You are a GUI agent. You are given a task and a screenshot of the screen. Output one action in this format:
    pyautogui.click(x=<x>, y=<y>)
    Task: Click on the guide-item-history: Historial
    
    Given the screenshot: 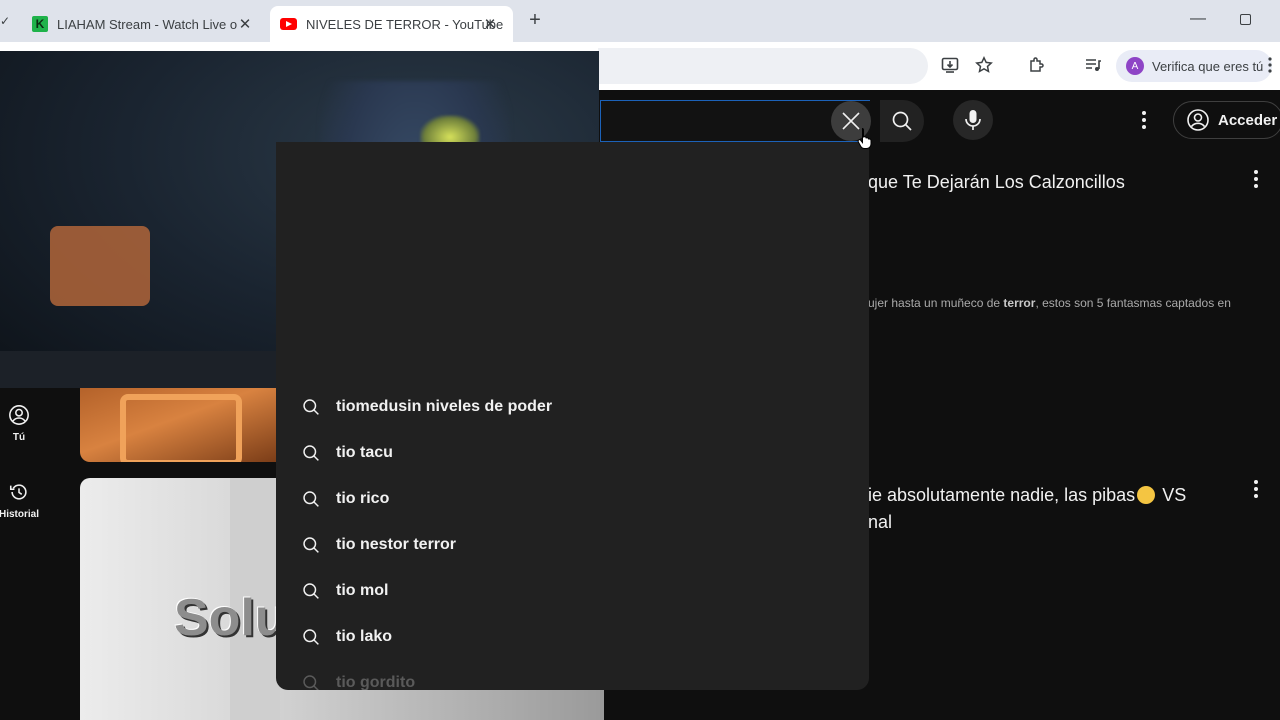 What is the action you would take?
    pyautogui.click(x=20, y=500)
    